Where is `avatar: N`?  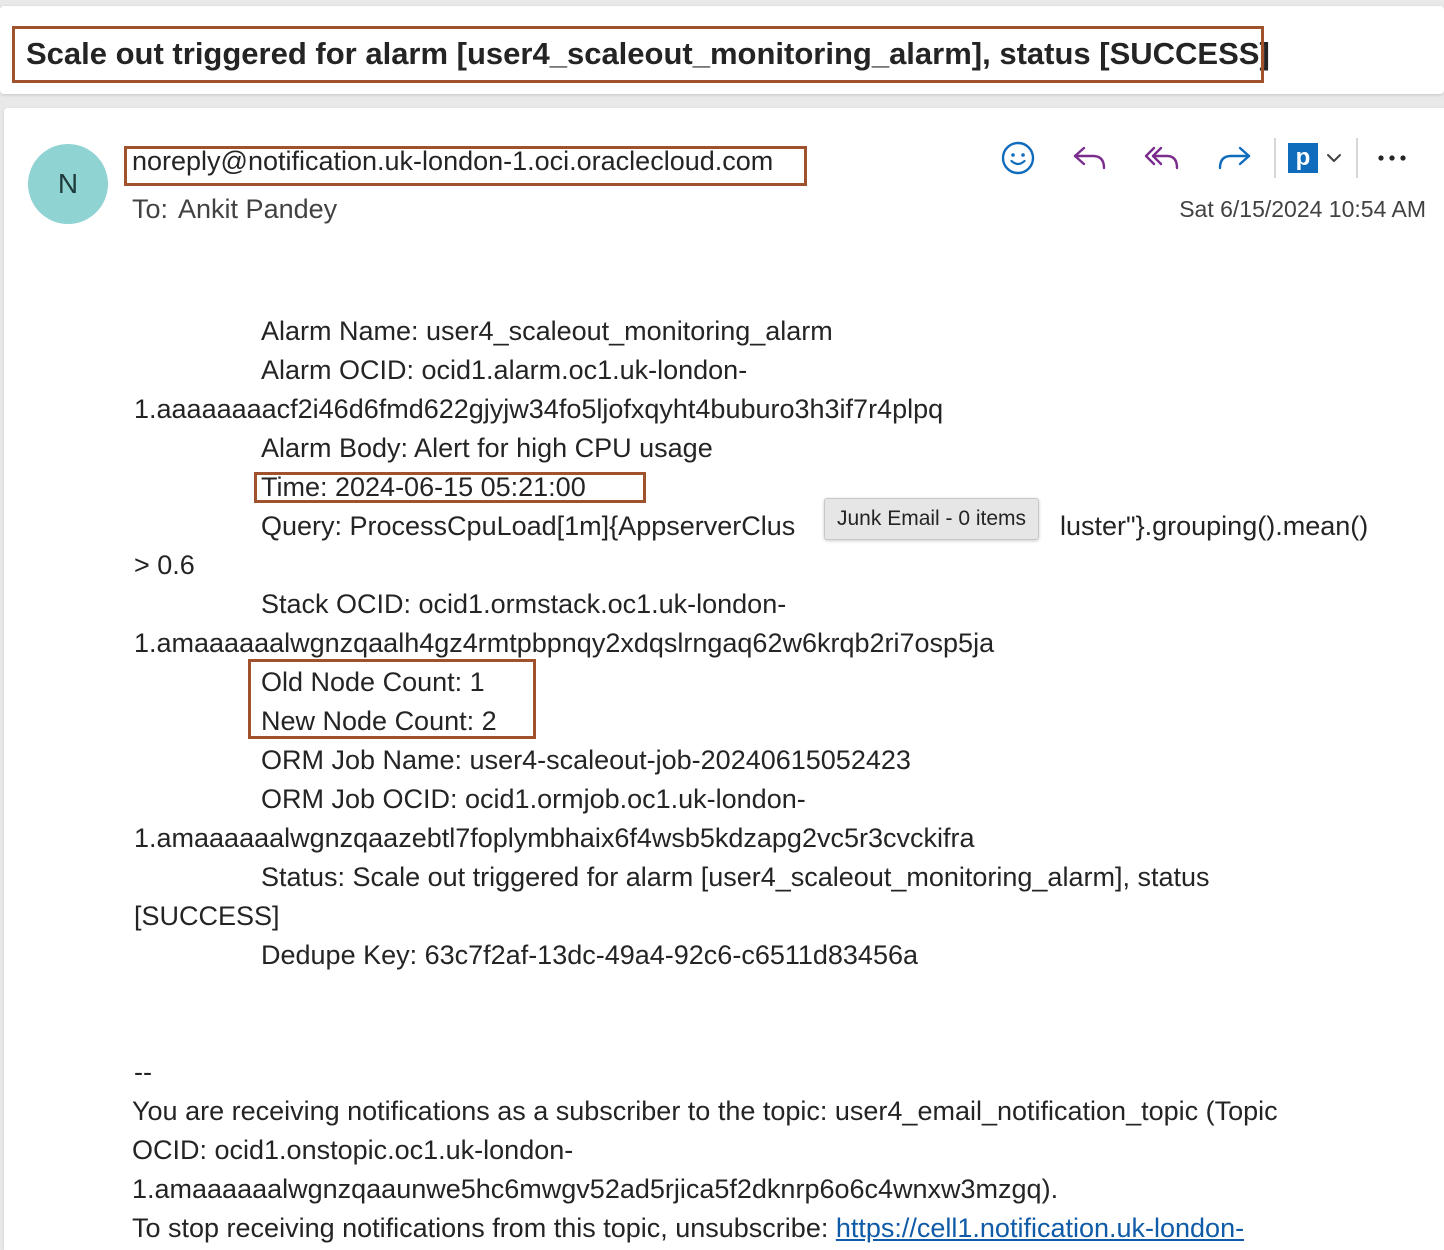 avatar: N is located at coordinates (68, 184).